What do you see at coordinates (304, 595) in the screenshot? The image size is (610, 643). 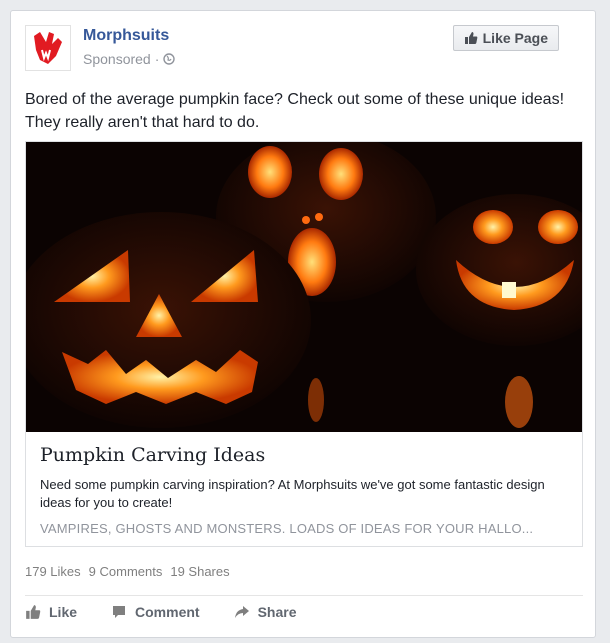 I see `divider` at bounding box center [304, 595].